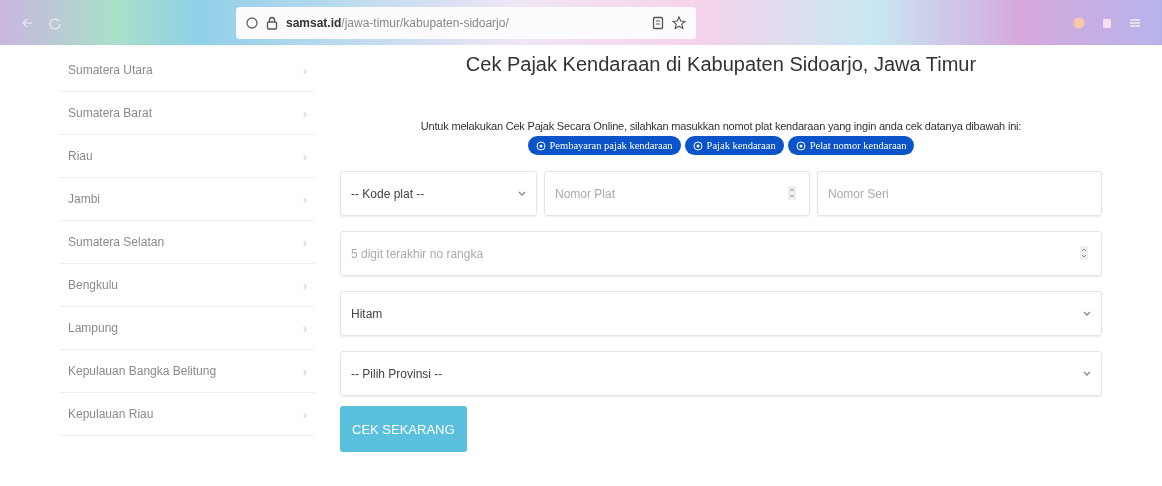  What do you see at coordinates (679, 22) in the screenshot?
I see `star-icon` at bounding box center [679, 22].